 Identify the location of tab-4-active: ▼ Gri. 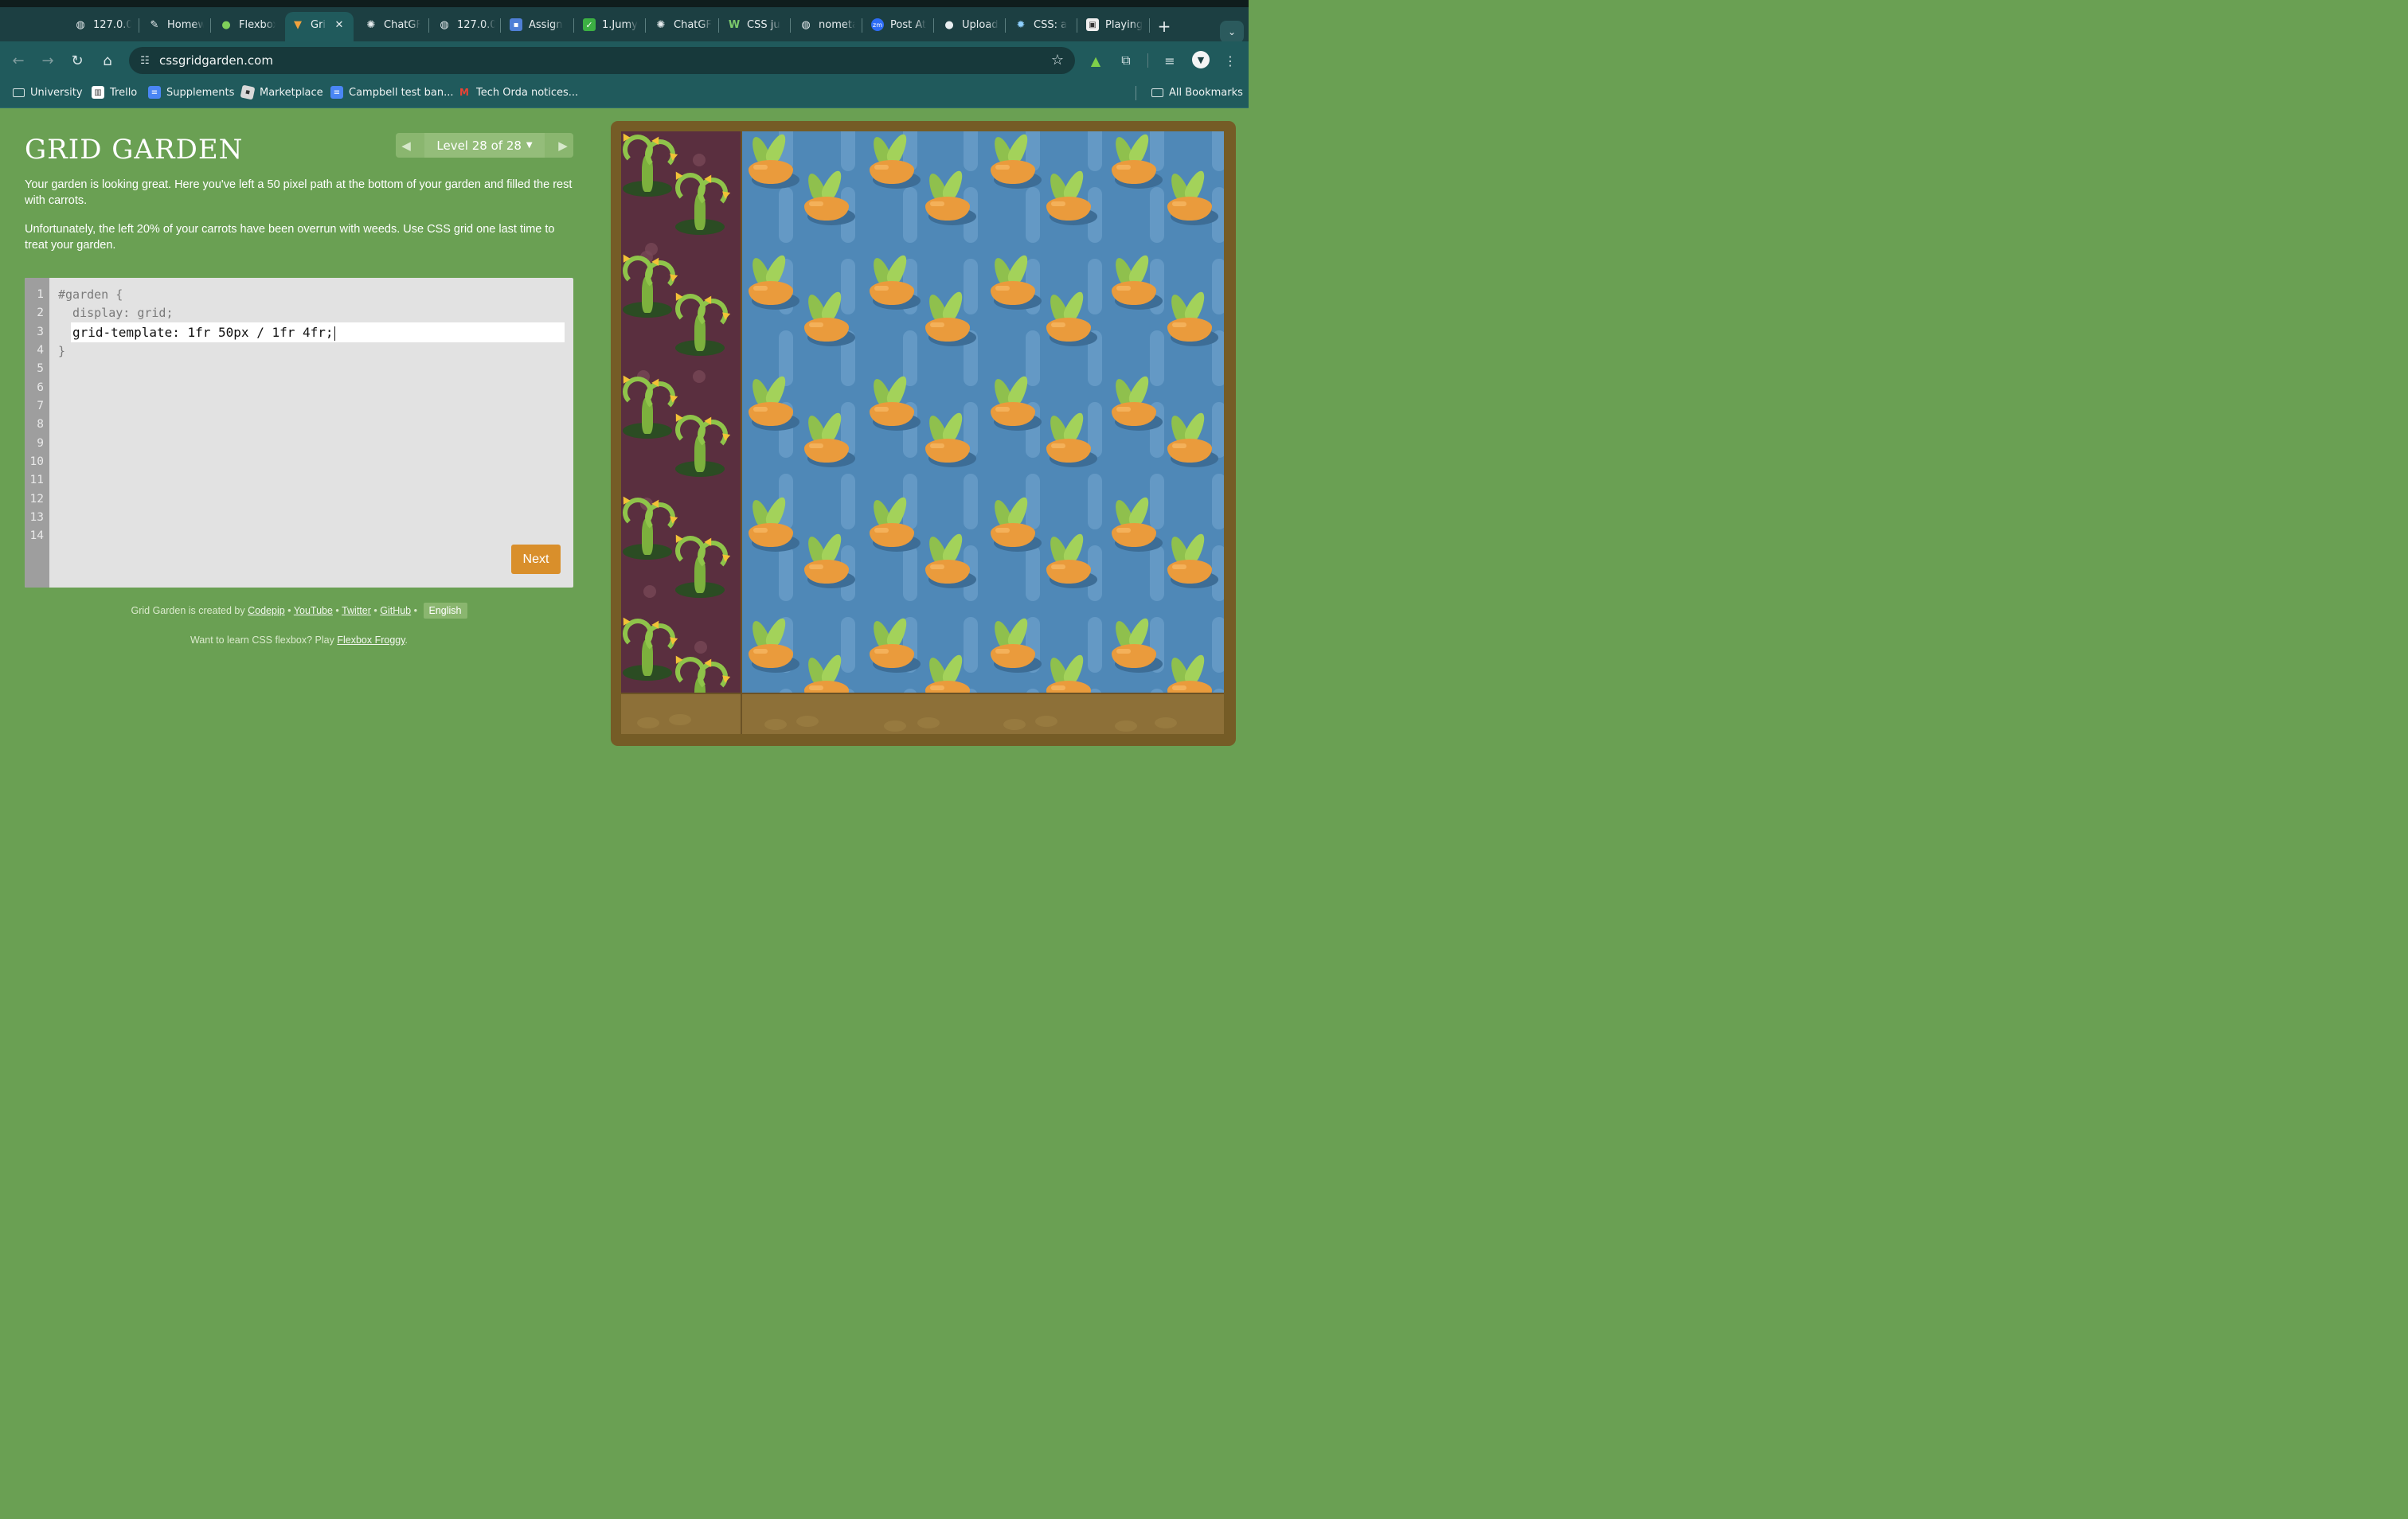
(310, 24).